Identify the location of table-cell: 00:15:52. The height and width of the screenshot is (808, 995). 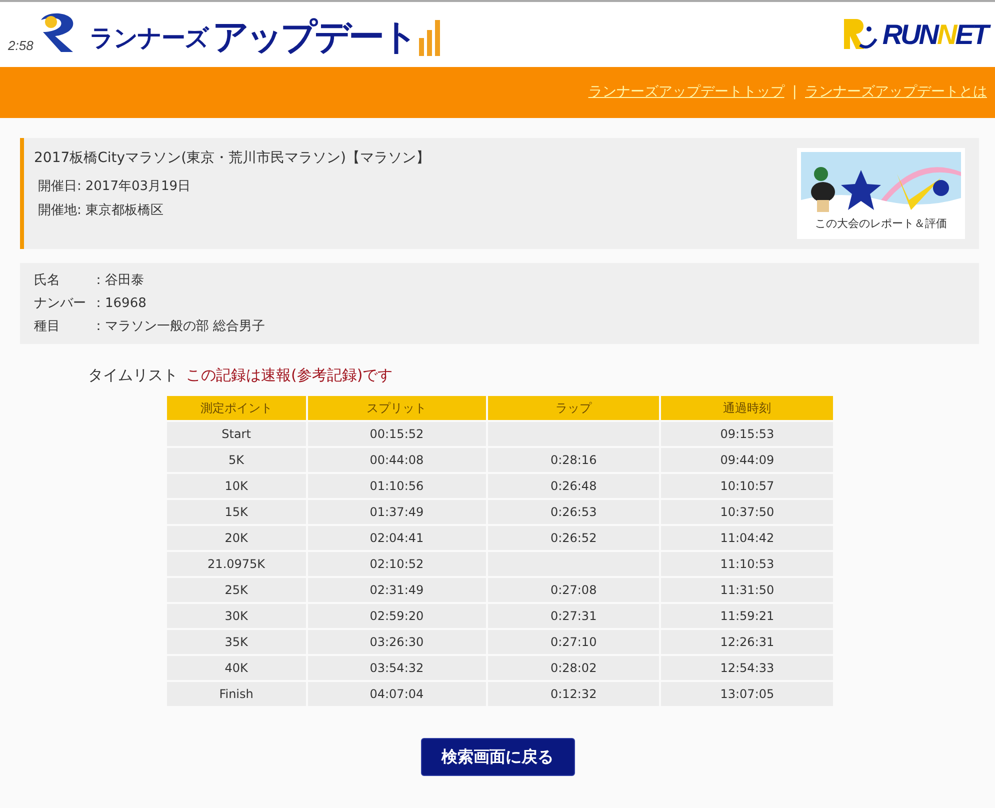
(397, 434).